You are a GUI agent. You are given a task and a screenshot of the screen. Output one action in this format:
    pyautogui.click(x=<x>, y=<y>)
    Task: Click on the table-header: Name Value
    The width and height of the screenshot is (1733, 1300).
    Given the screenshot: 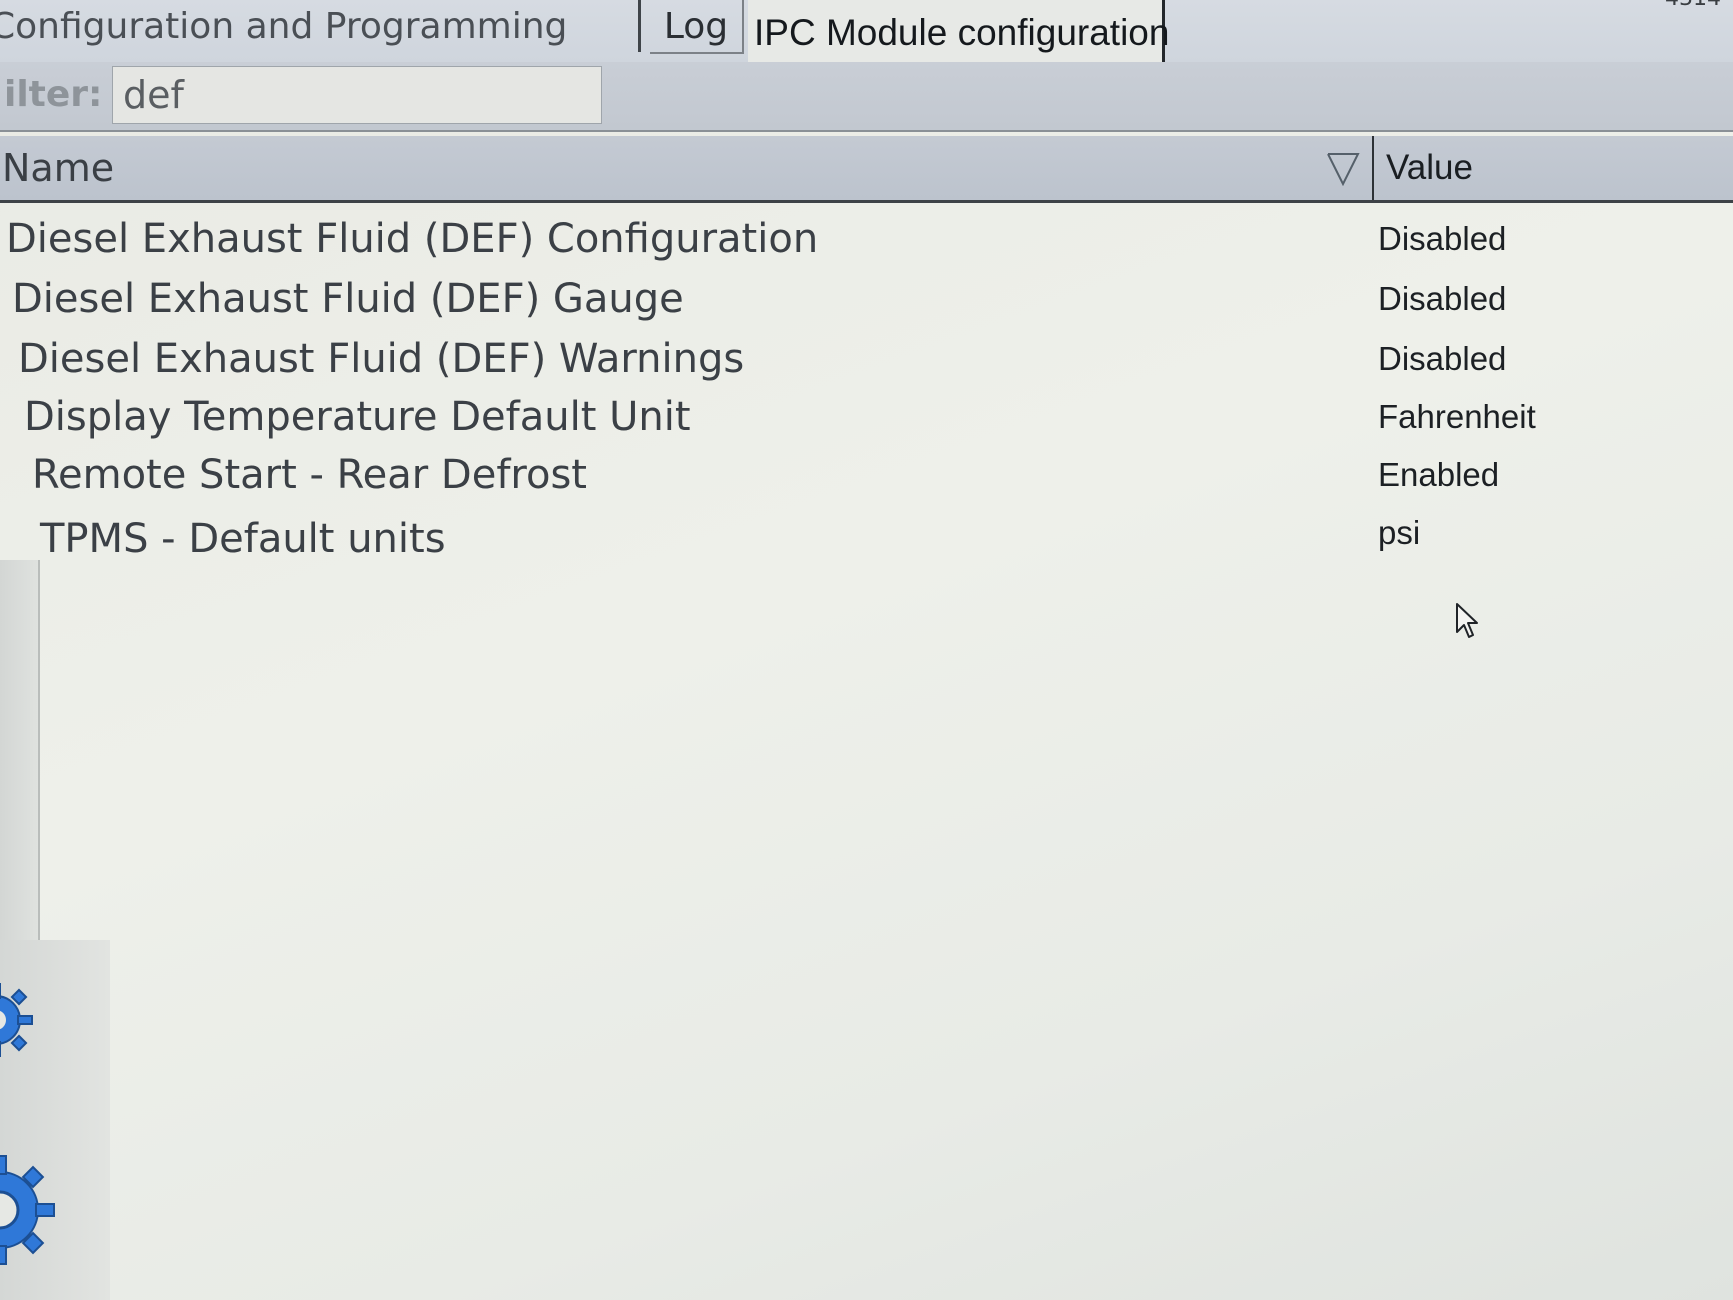 What is the action you would take?
    pyautogui.click(x=866, y=169)
    